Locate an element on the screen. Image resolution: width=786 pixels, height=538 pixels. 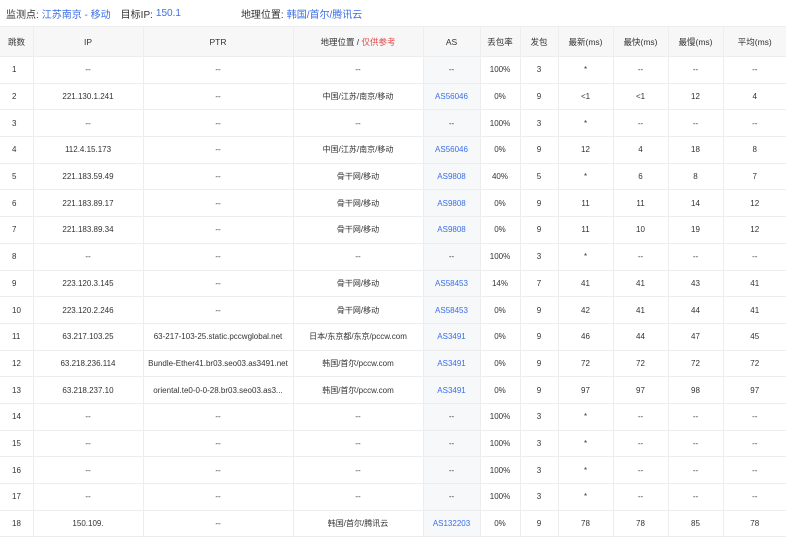
cell-hop: 17 is located at coordinates (17, 497).